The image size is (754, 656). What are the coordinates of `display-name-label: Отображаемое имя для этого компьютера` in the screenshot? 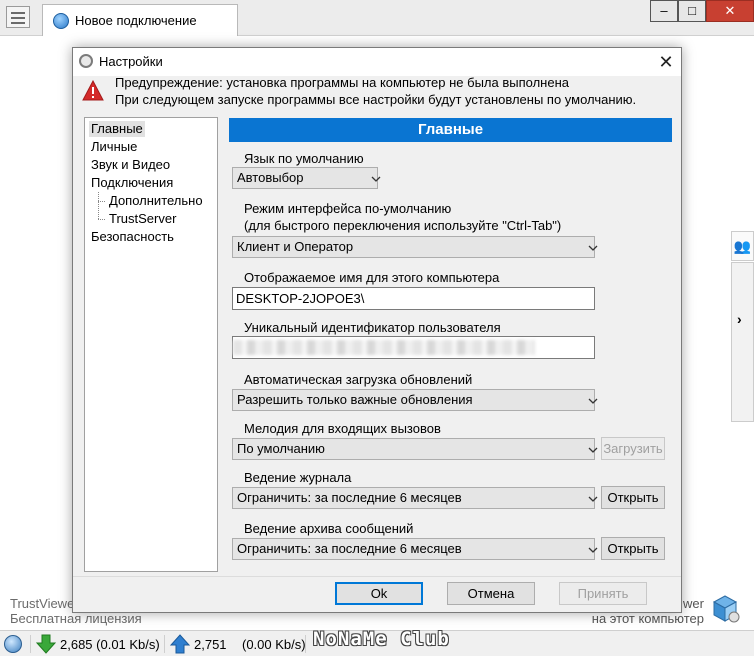 It's located at (372, 277).